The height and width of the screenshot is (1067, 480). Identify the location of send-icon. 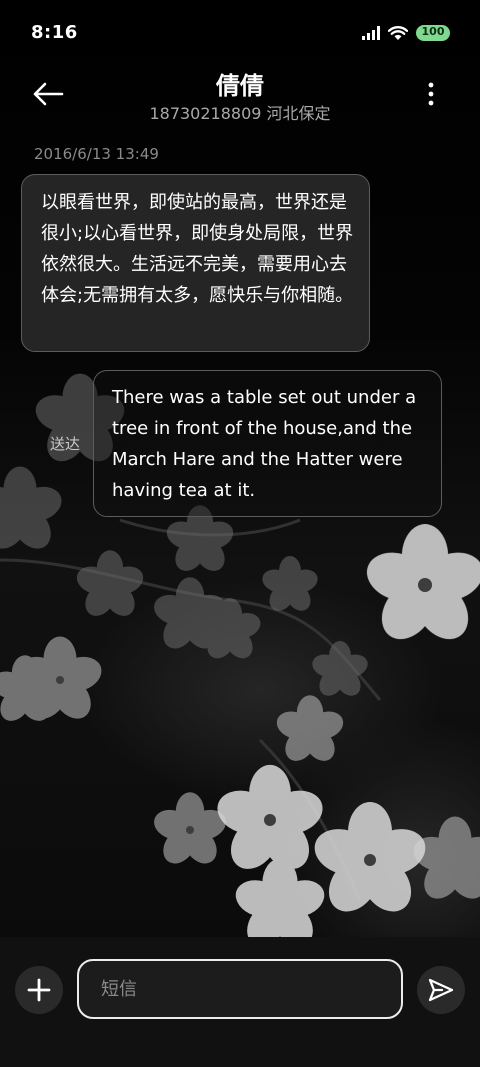
(441, 990).